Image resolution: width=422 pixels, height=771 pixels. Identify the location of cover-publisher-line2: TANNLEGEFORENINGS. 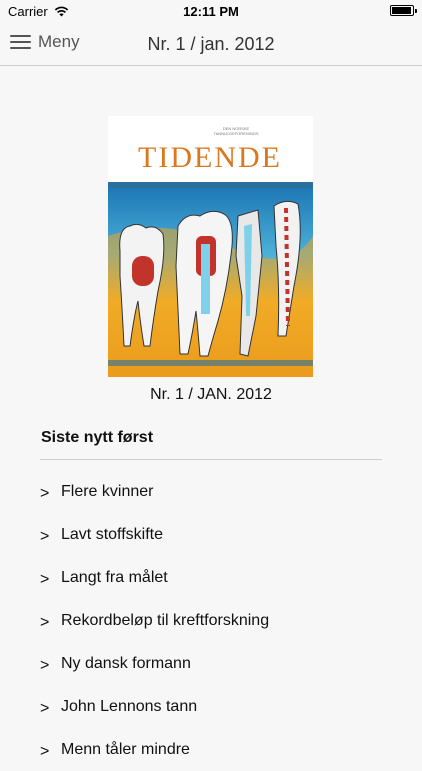
(235, 133).